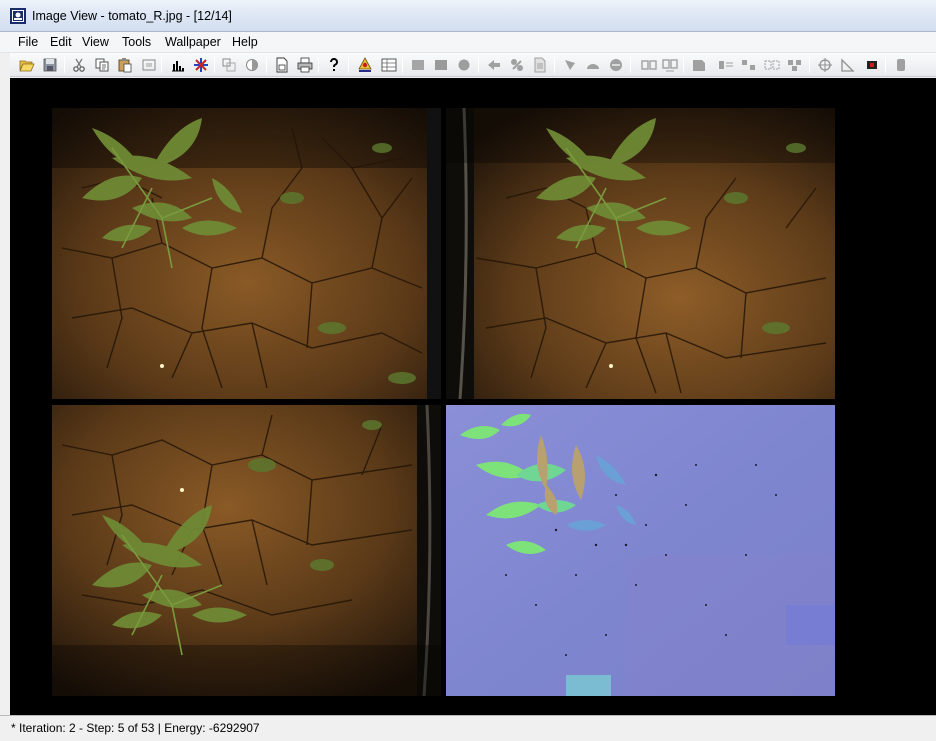 This screenshot has height=741, width=936. What do you see at coordinates (228, 65) in the screenshot?
I see `resize-icon` at bounding box center [228, 65].